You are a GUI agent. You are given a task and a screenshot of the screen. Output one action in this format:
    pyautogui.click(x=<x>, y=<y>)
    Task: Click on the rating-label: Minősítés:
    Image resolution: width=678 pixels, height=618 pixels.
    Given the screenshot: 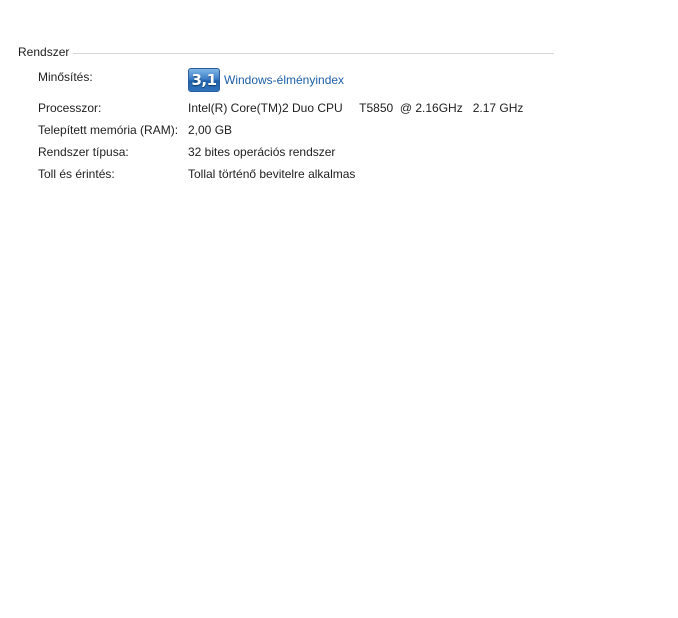 What is the action you would take?
    pyautogui.click(x=65, y=77)
    